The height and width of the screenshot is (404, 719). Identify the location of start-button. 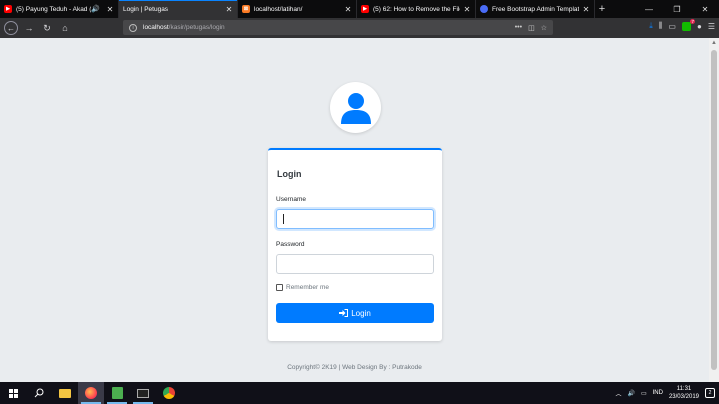
(13, 393).